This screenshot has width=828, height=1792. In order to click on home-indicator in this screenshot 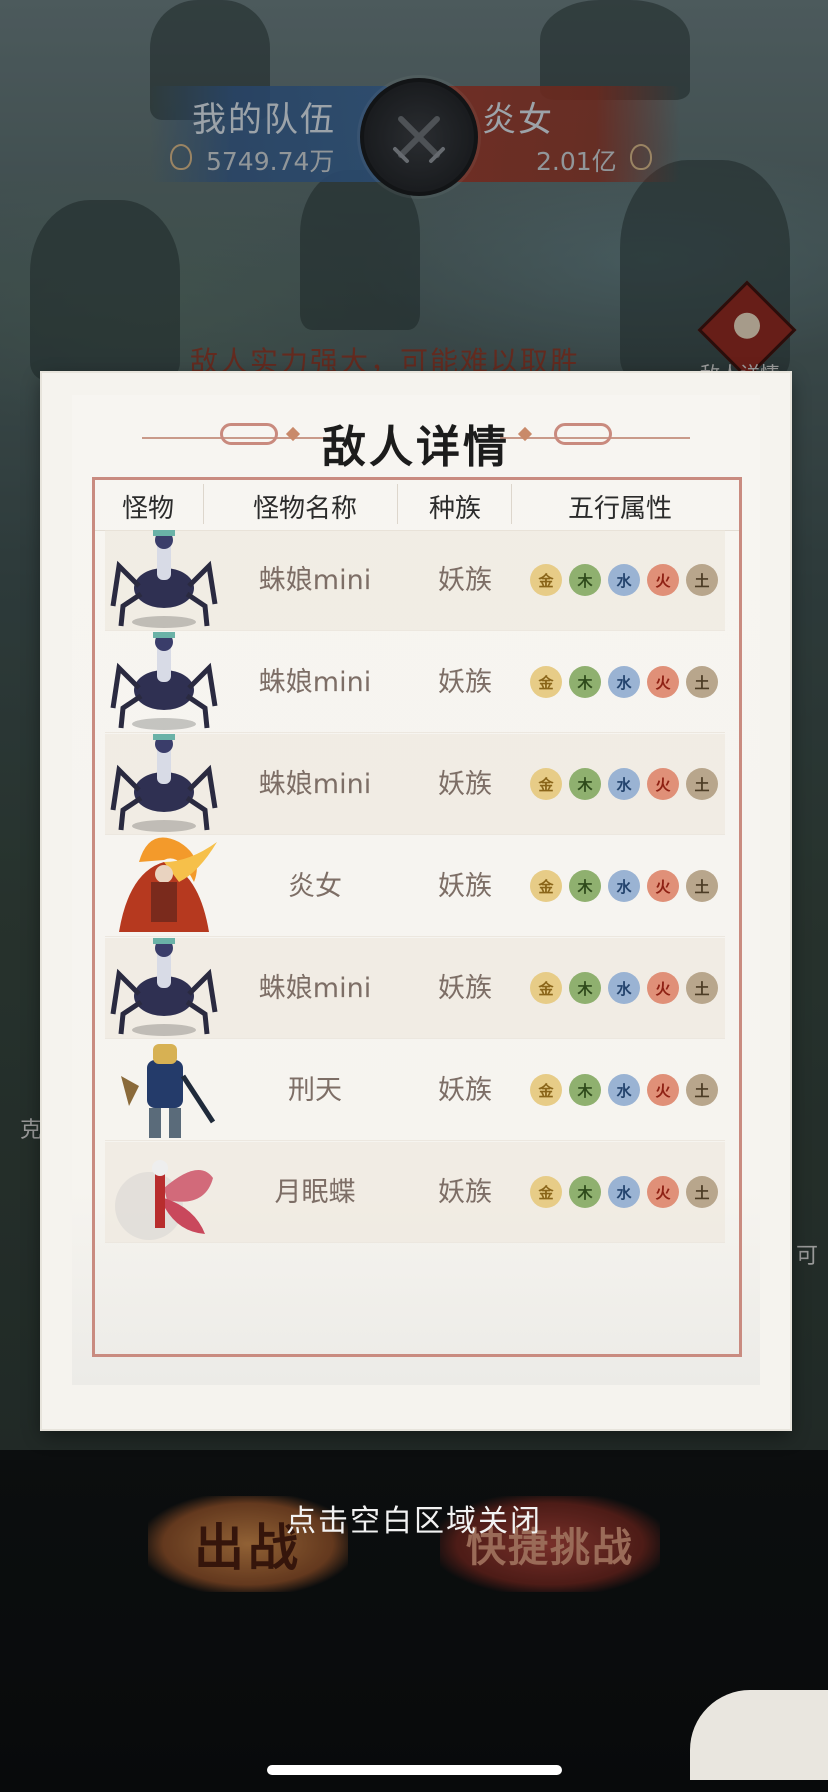, I will do `click(414, 1770)`.